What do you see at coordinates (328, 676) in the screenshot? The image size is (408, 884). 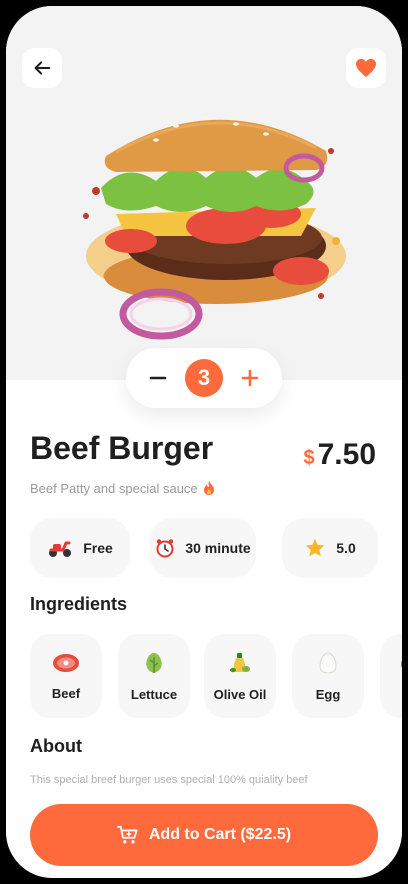 I see `ingredient-item: Egg` at bounding box center [328, 676].